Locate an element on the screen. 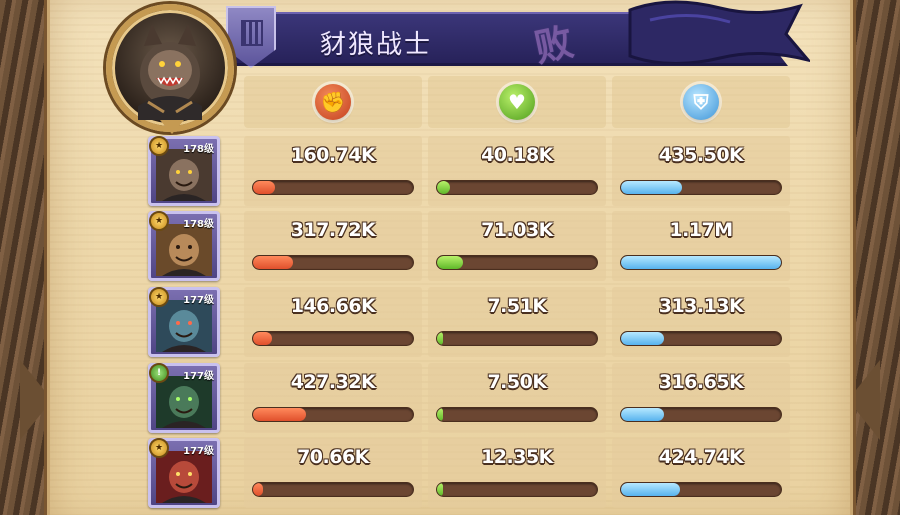  damage-value: 70.66K is located at coordinates (333, 457).